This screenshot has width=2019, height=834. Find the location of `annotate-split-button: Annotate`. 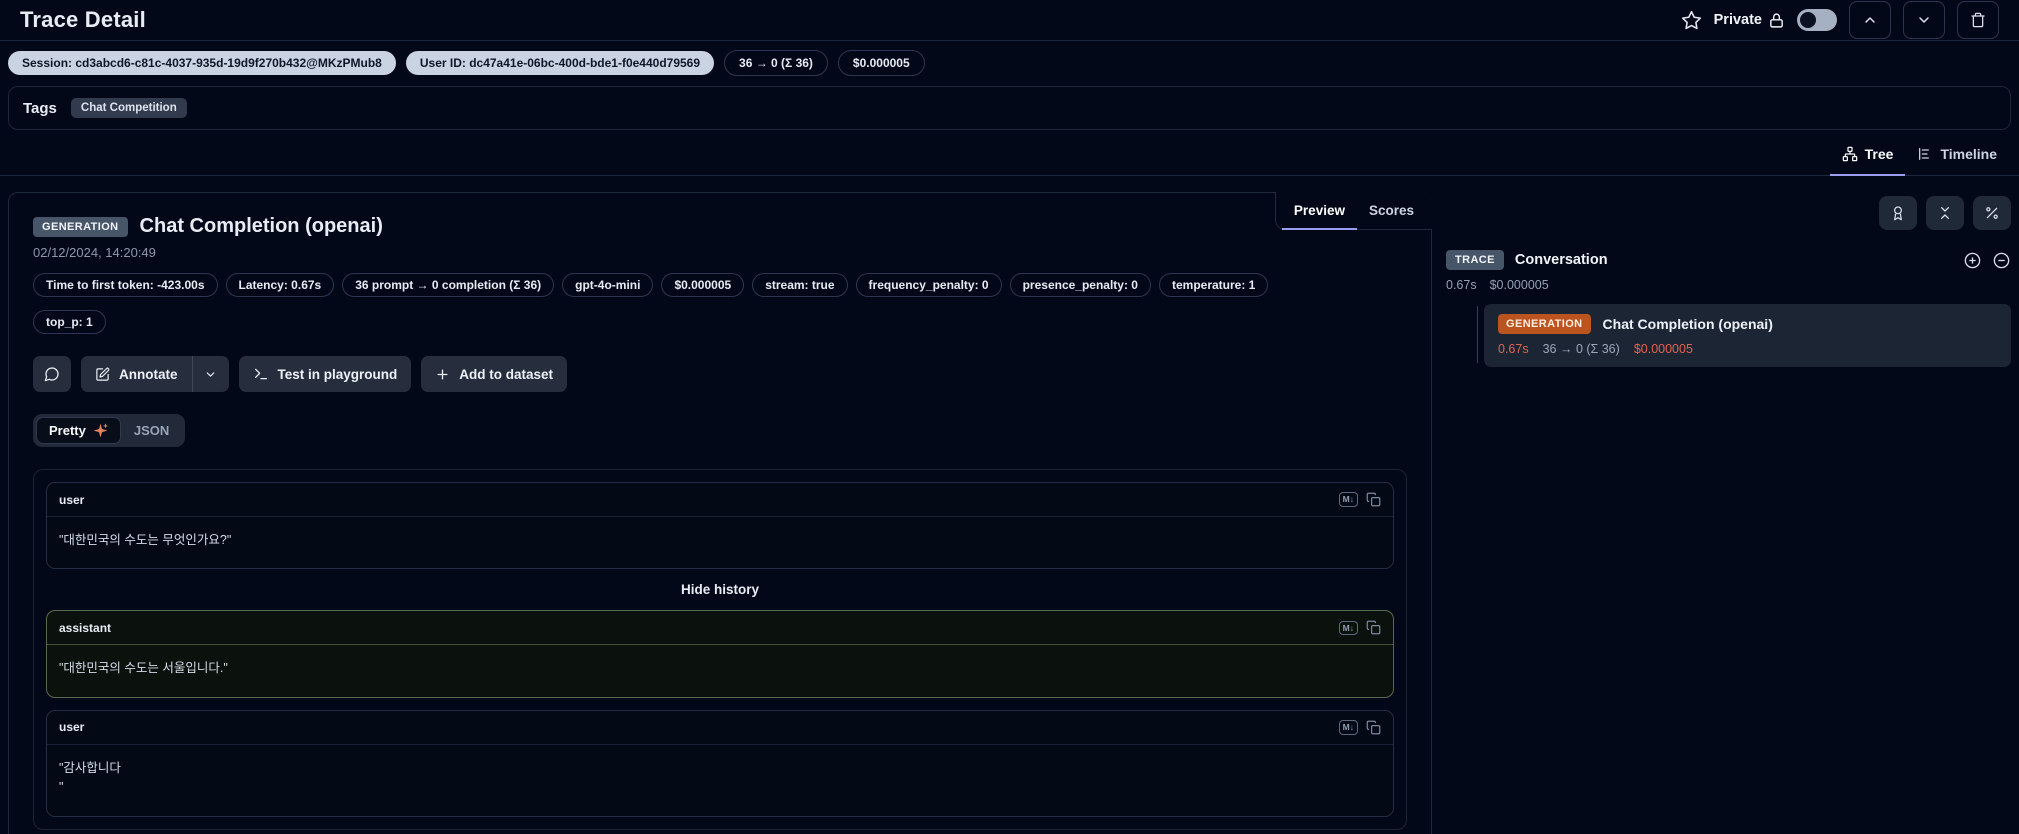

annotate-split-button: Annotate is located at coordinates (155, 374).